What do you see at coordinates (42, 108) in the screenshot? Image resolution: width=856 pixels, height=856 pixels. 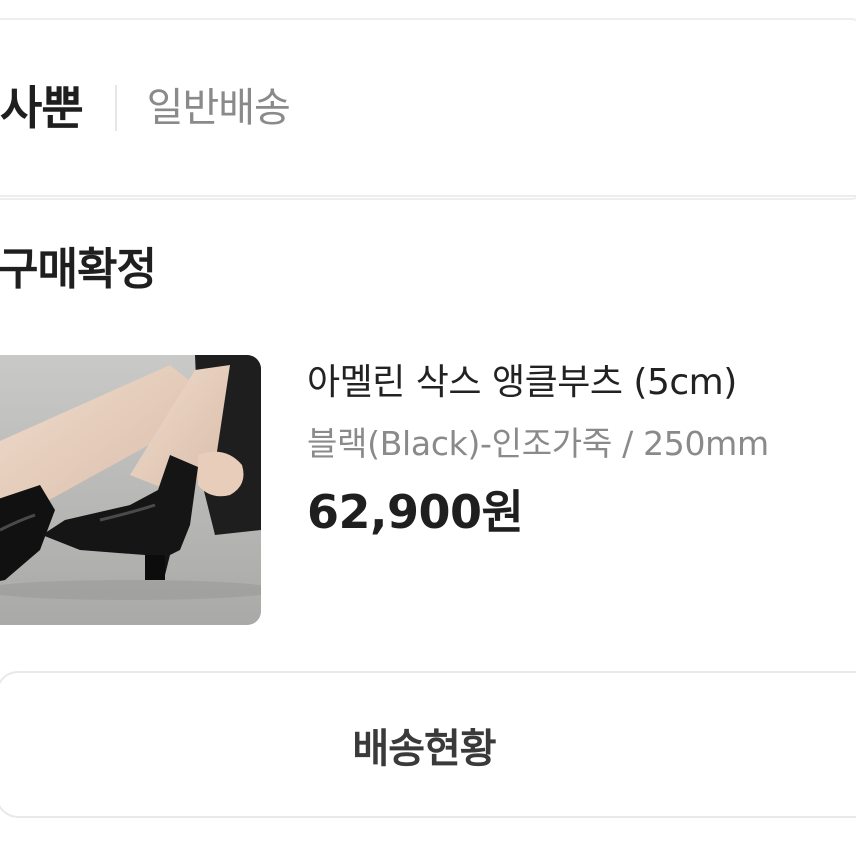 I see `store-name: 사뿐` at bounding box center [42, 108].